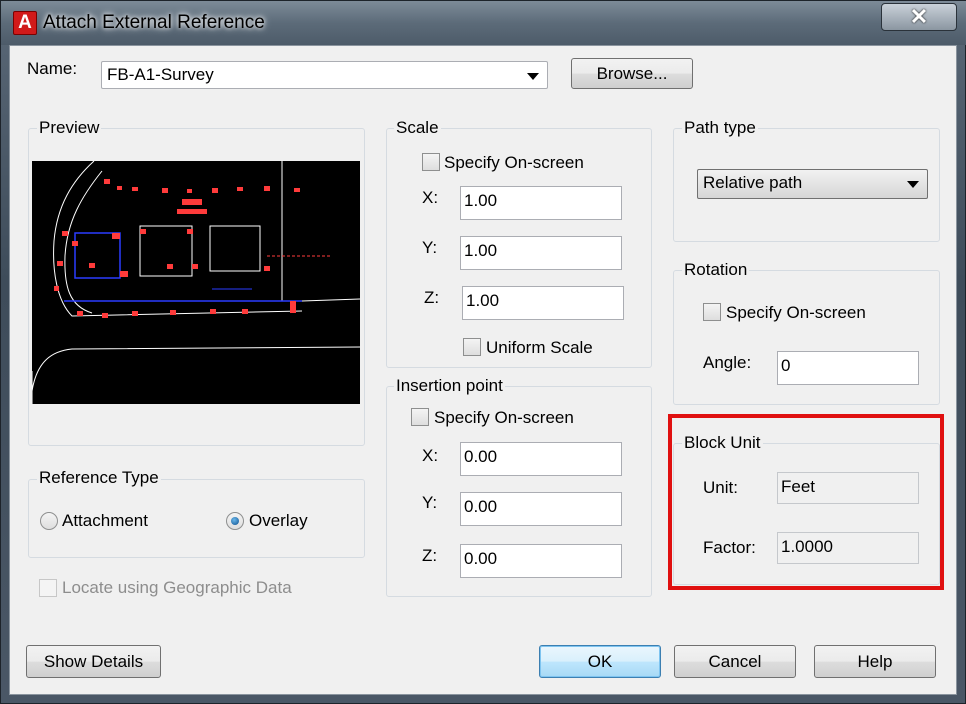  Describe the element at coordinates (429, 248) in the screenshot. I see `scale-y-label: Y:` at that location.